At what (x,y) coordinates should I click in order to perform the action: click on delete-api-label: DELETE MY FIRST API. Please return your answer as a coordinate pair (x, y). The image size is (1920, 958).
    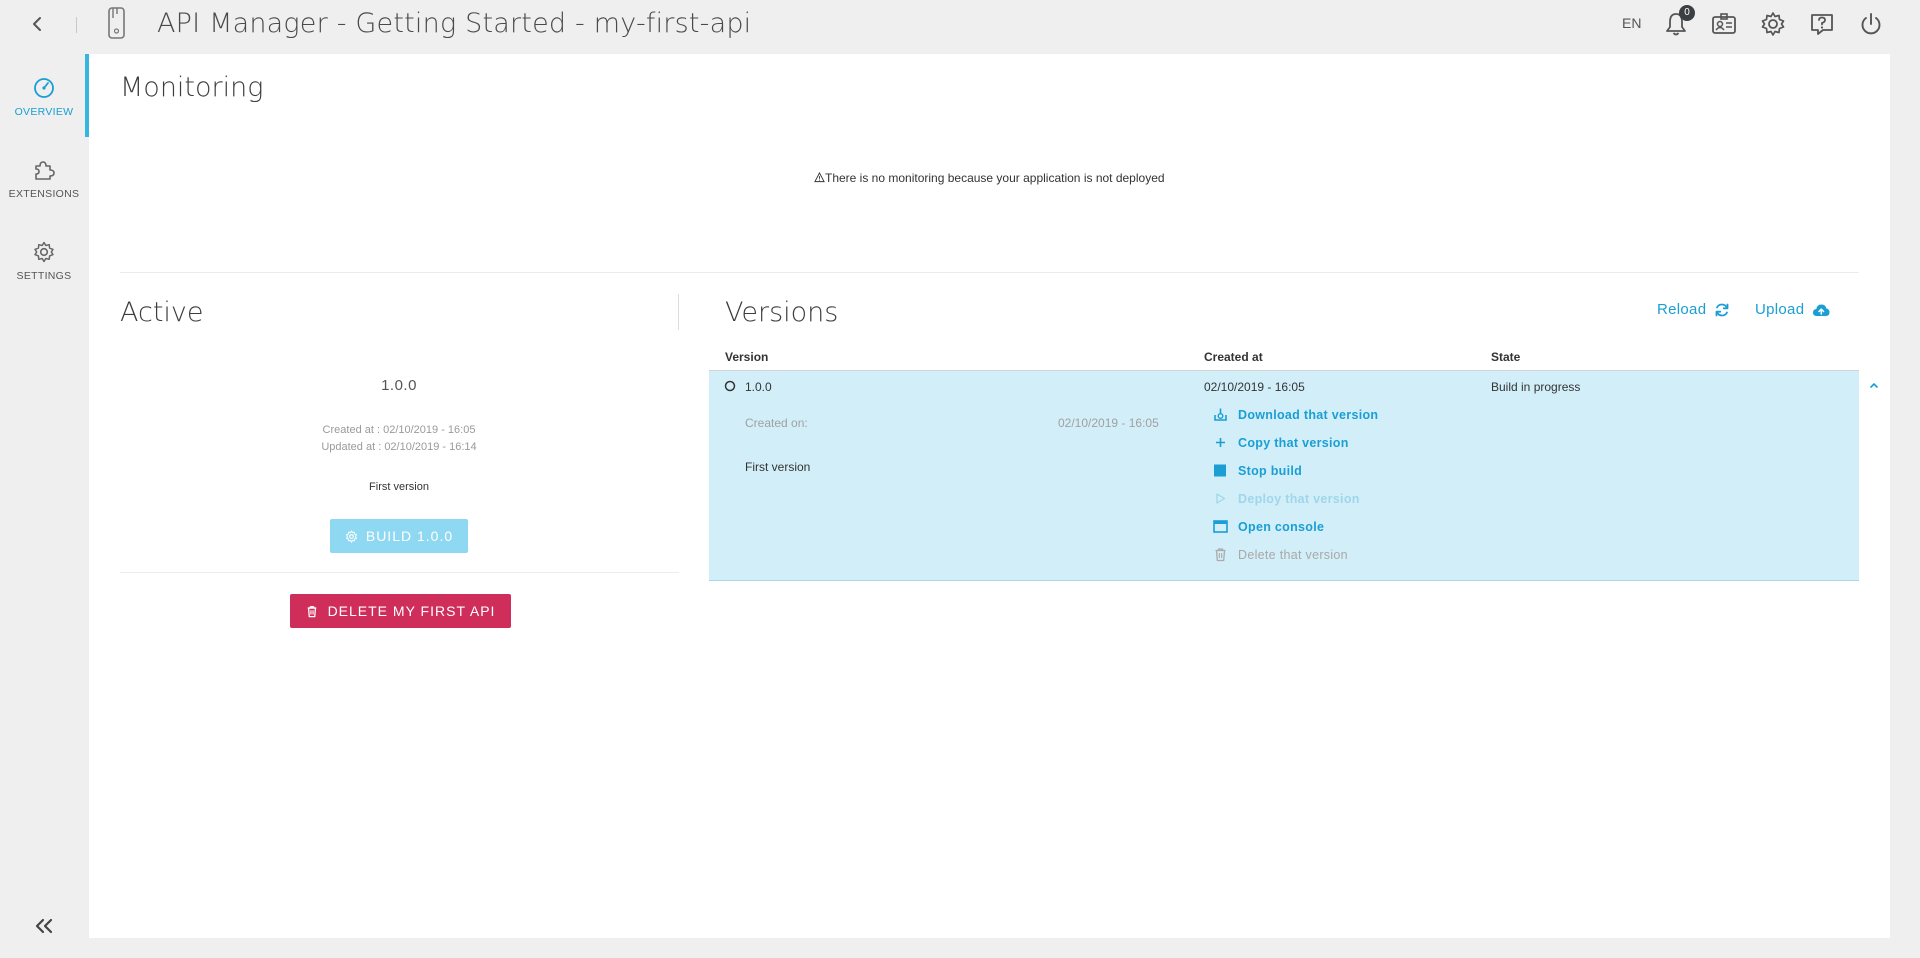
    Looking at the image, I should click on (411, 611).